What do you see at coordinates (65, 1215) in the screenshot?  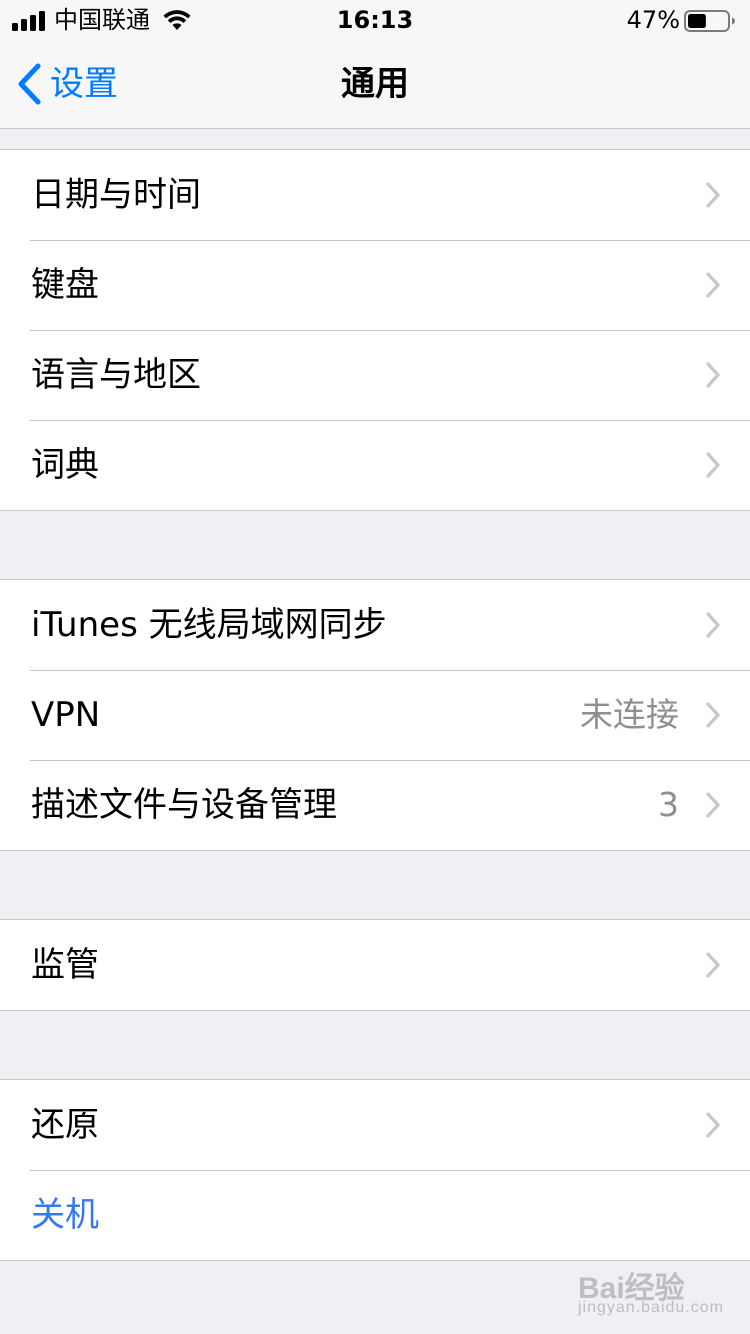 I see `shutdown-label: 关机` at bounding box center [65, 1215].